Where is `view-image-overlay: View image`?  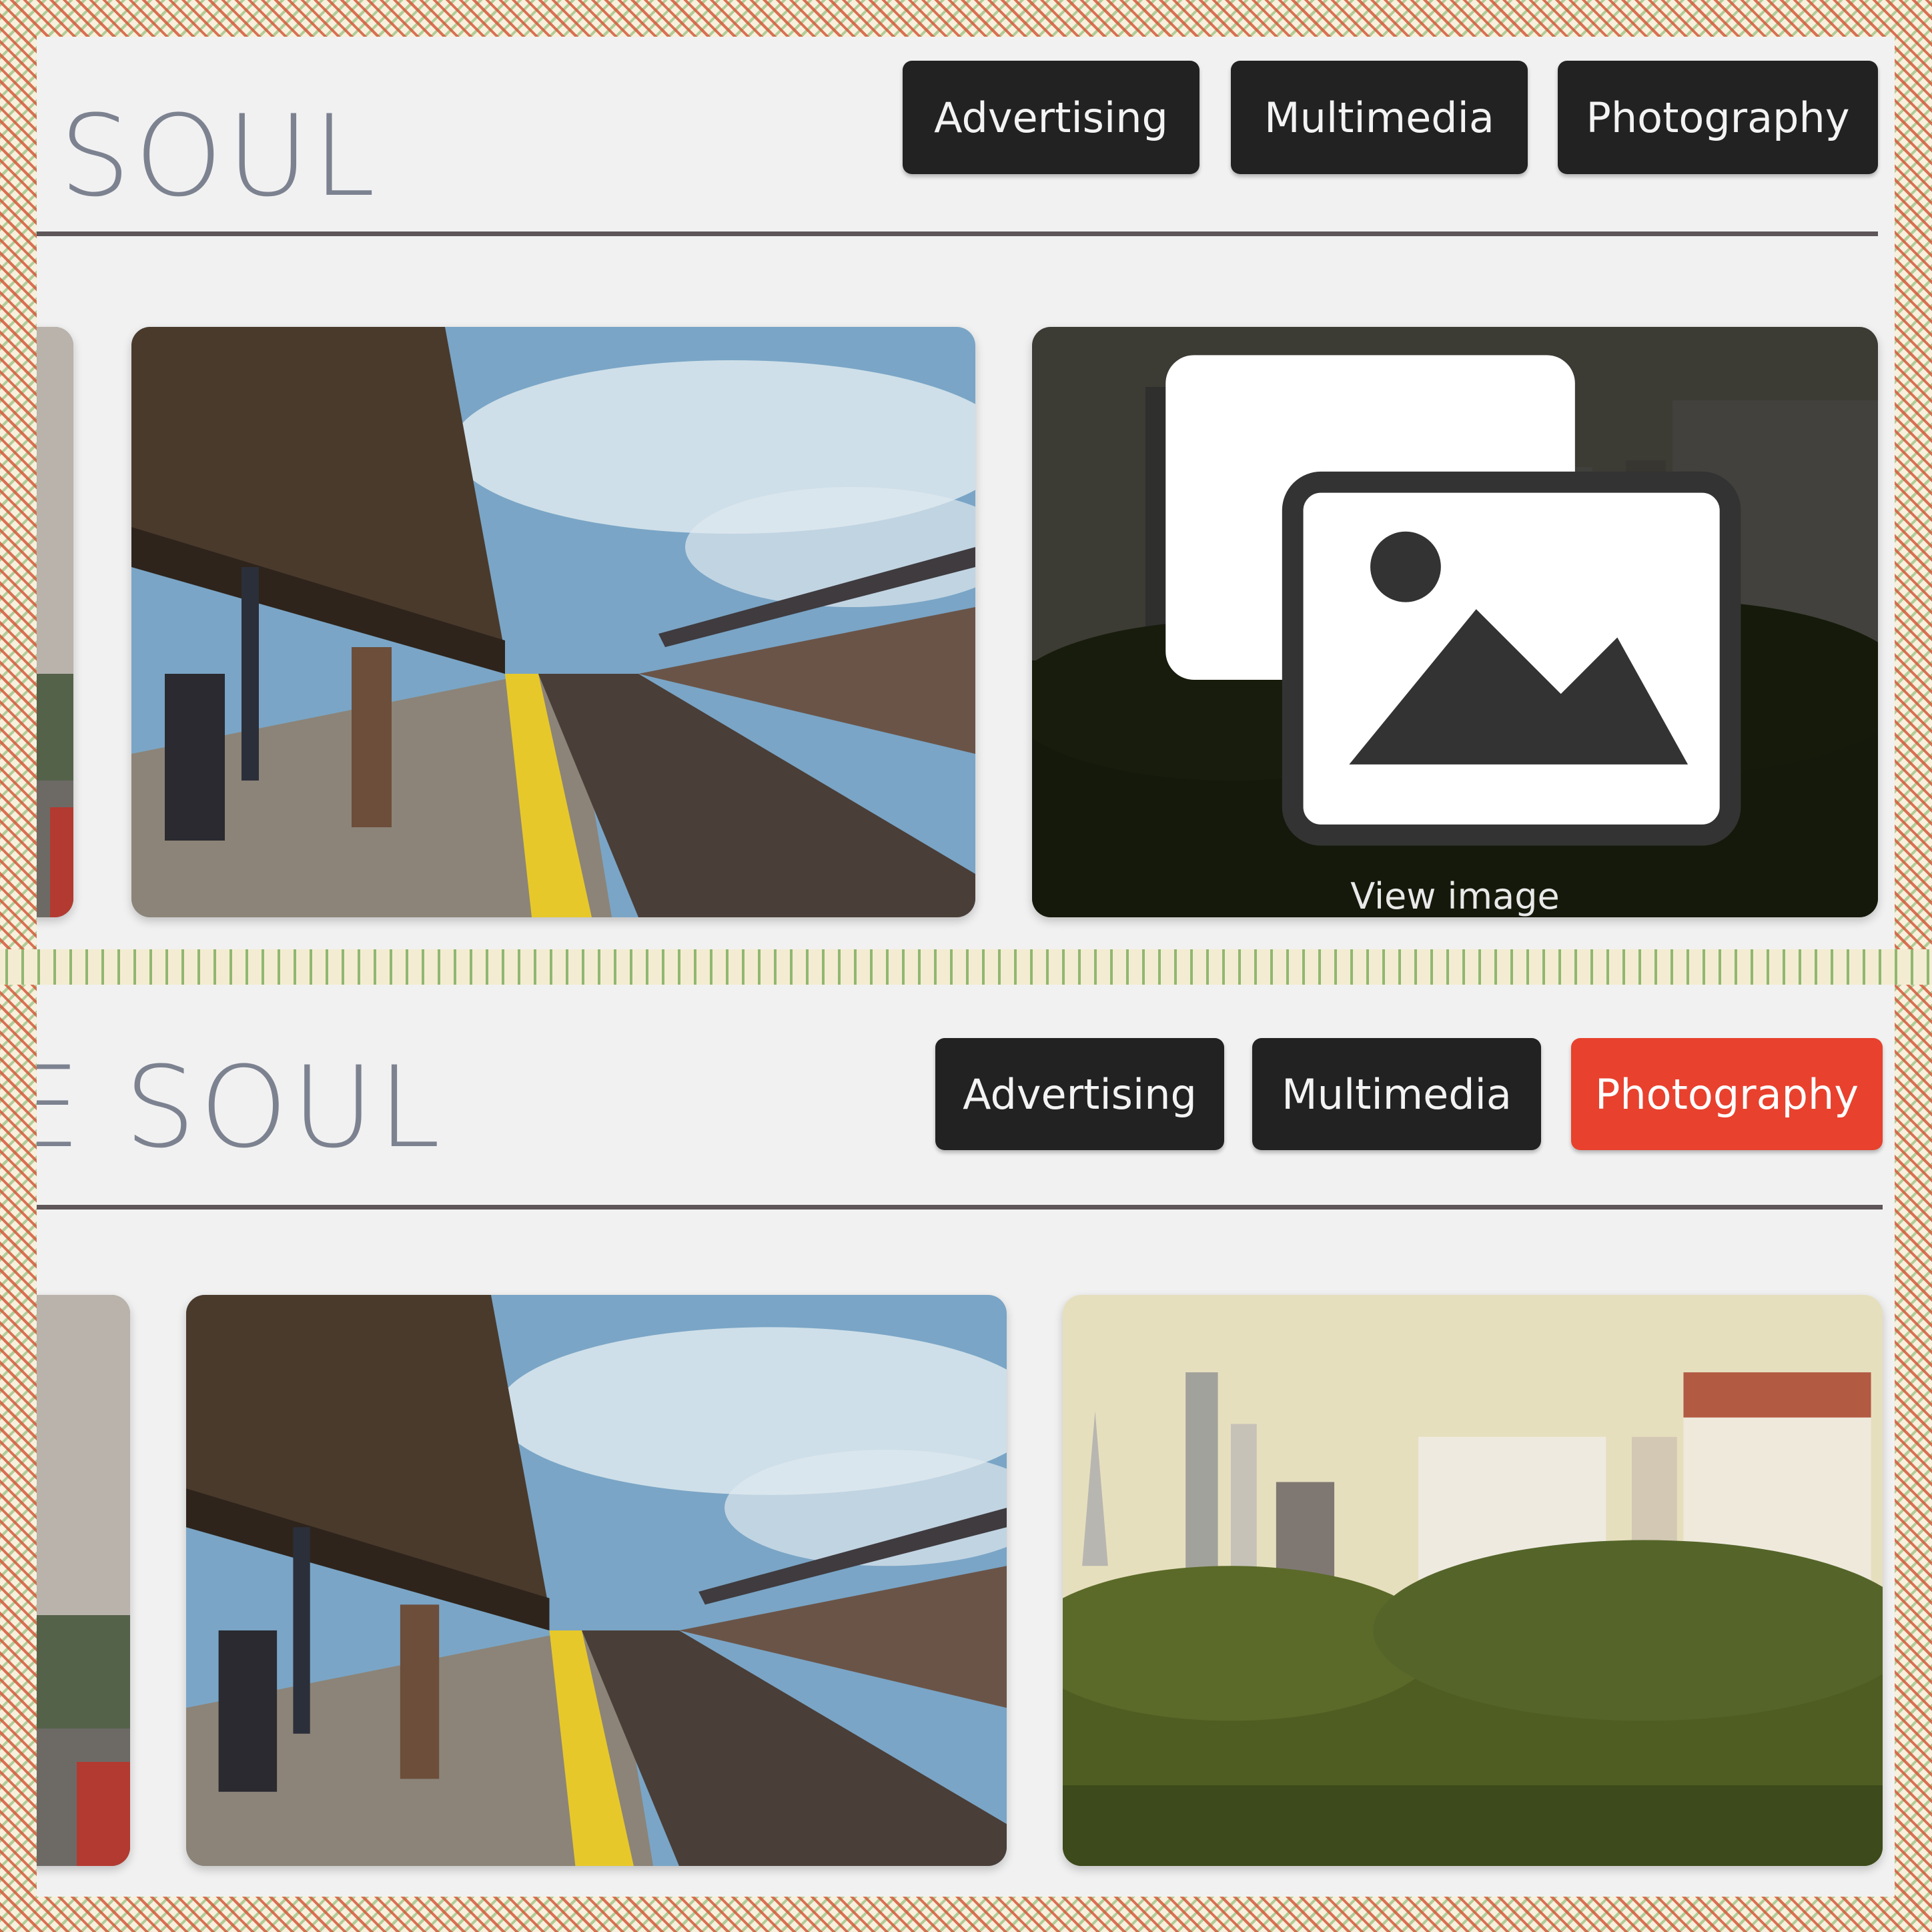
view-image-overlay: View image is located at coordinates (1455, 622).